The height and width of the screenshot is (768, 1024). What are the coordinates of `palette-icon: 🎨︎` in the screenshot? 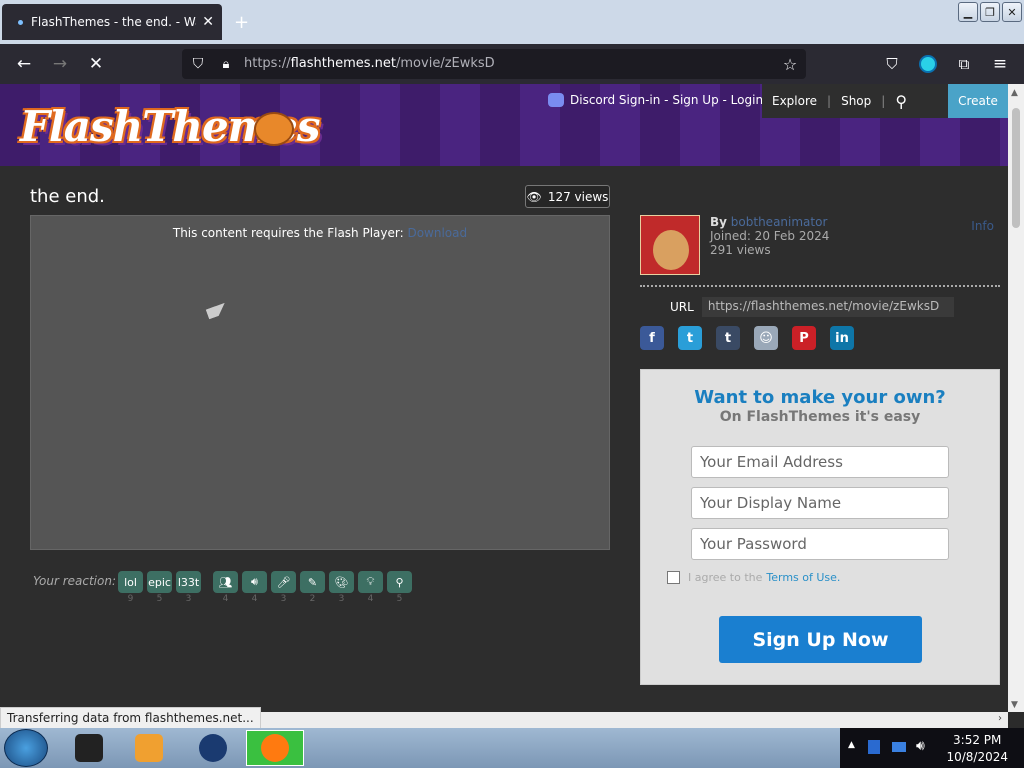 It's located at (341, 582).